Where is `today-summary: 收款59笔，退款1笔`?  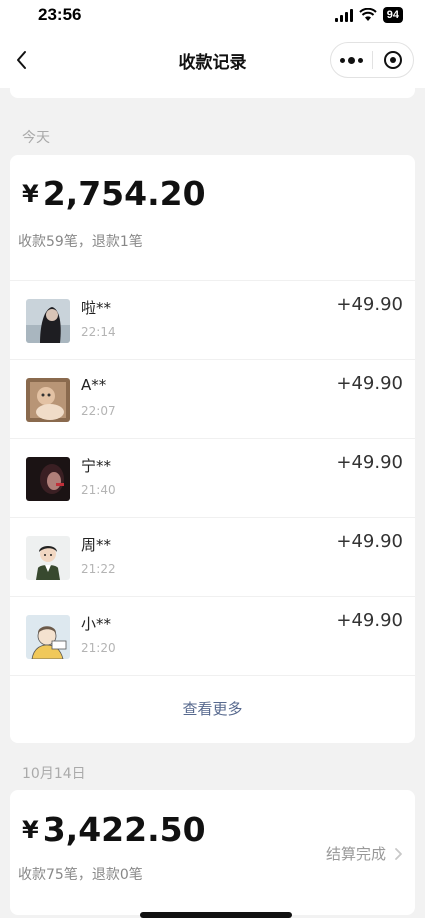
today-summary: 收款59笔，退款1笔 is located at coordinates (80, 242).